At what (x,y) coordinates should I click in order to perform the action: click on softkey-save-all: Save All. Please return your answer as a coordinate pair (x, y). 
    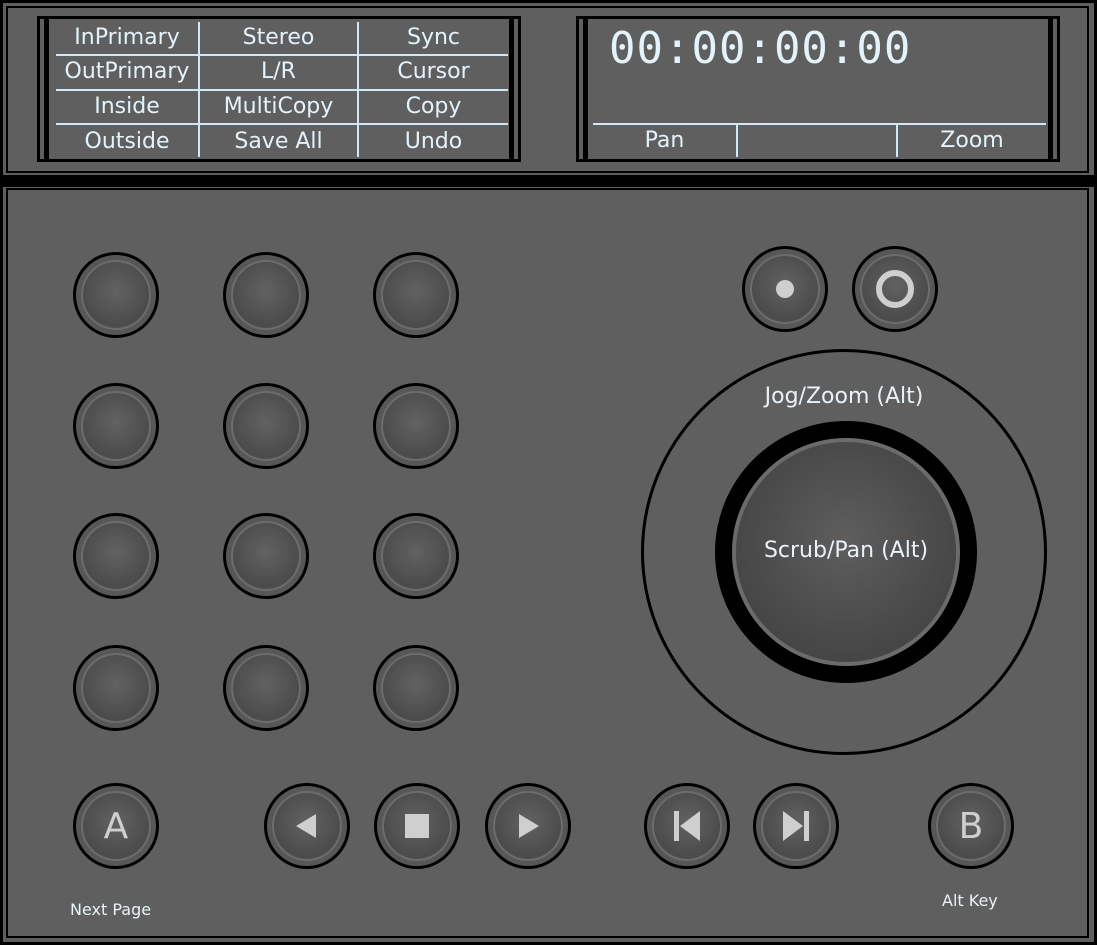
    Looking at the image, I should click on (278, 142).